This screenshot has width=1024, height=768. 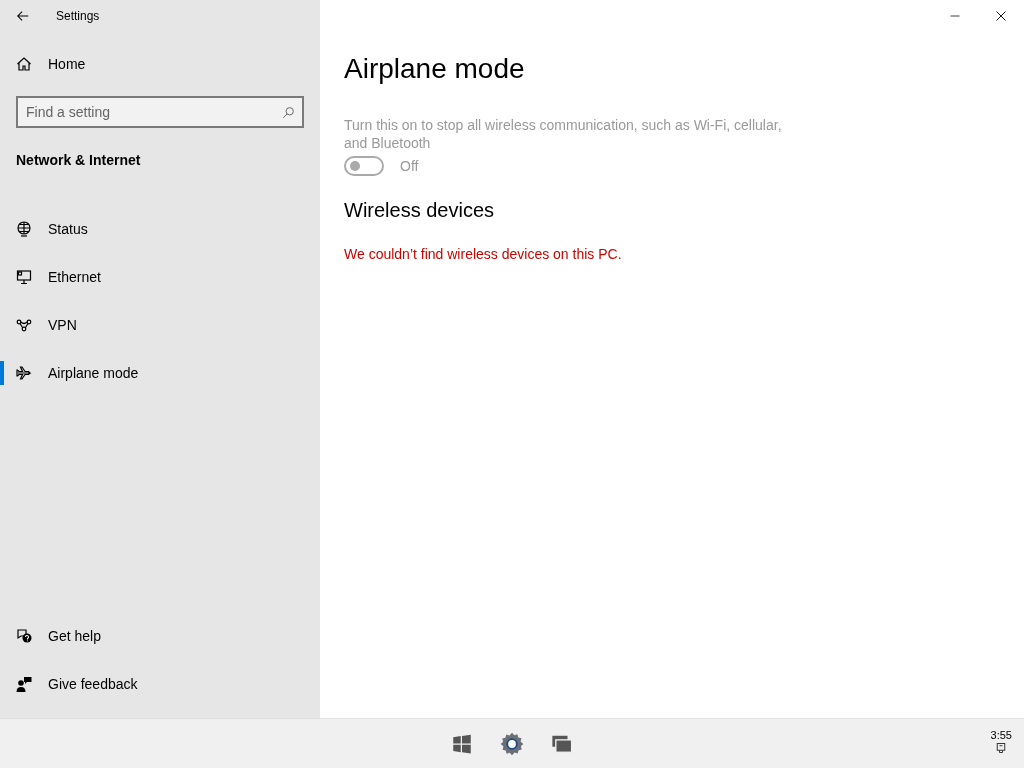 I want to click on airplane-icon, so click(x=24, y=373).